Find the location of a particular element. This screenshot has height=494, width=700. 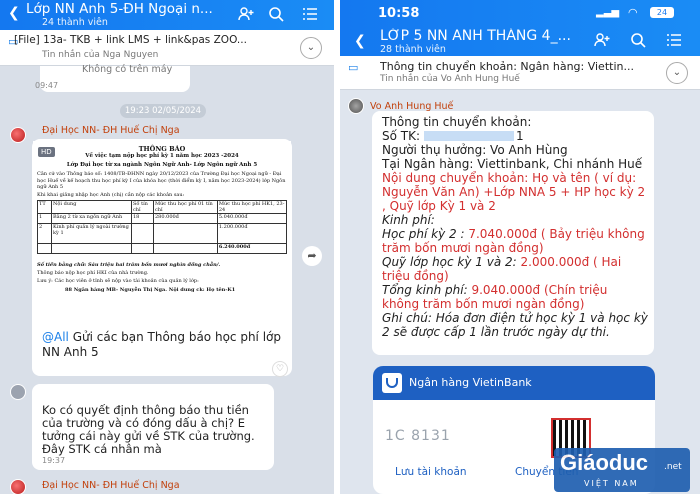

pinned-sender: Tin nhắn của Nga Nguyen is located at coordinates (100, 55).